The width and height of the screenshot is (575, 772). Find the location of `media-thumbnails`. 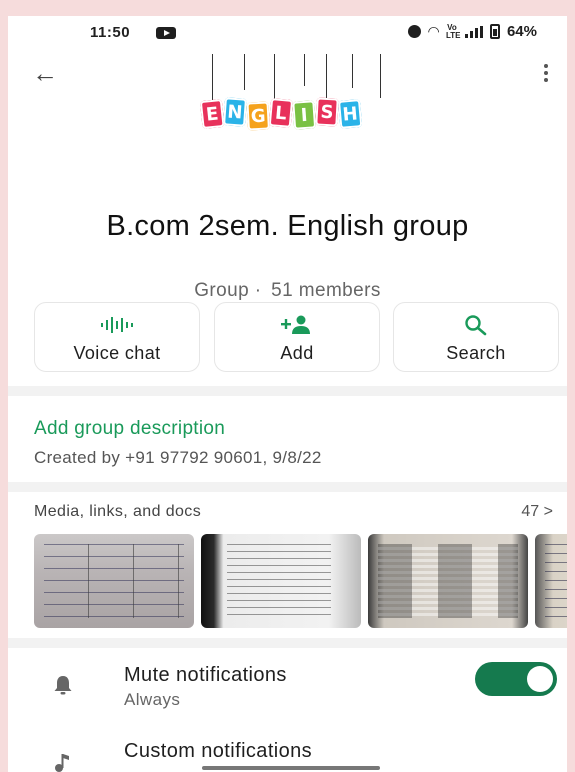

media-thumbnails is located at coordinates (300, 582).